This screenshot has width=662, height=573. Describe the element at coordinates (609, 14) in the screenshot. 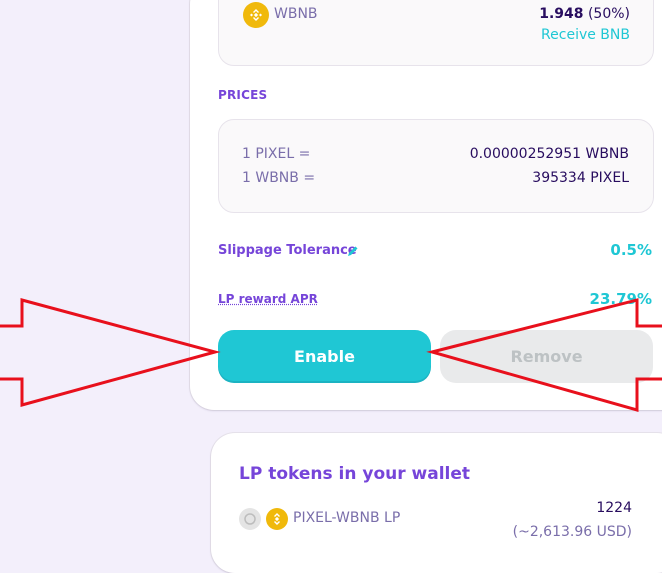

I see `amount-percent: (50%)` at that location.